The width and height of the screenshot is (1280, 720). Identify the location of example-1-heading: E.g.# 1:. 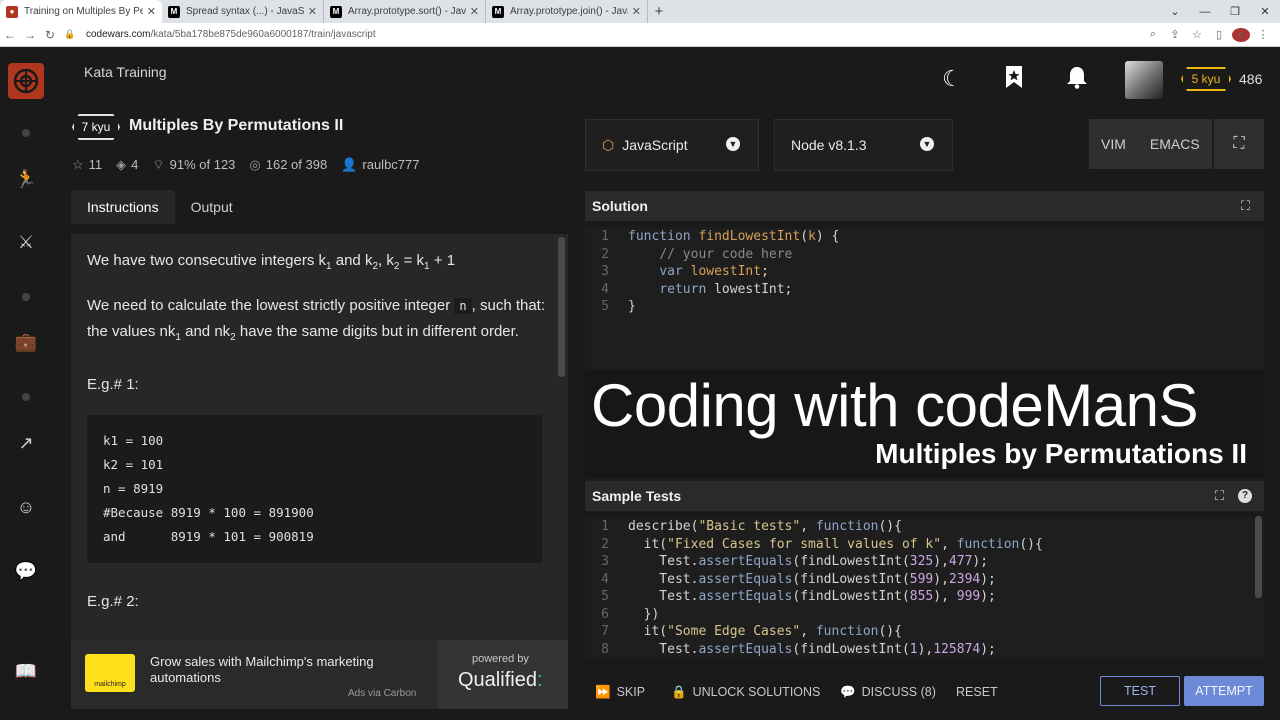
(113, 384).